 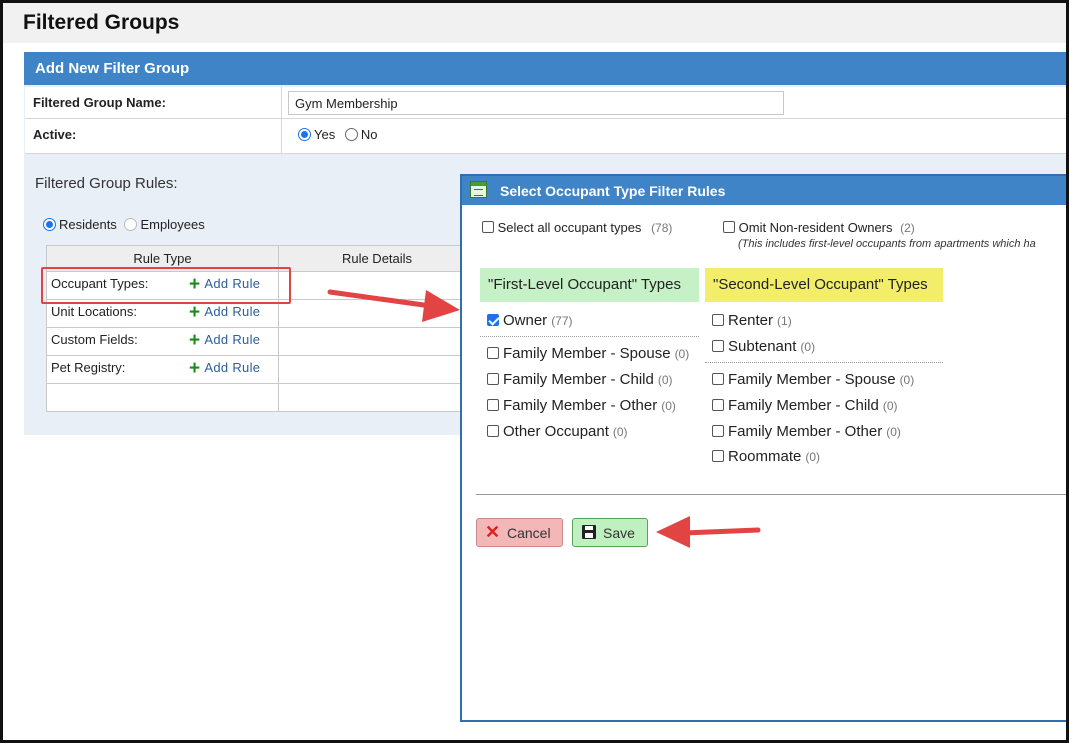 I want to click on second-level-item: Renter (1), so click(x=752, y=320).